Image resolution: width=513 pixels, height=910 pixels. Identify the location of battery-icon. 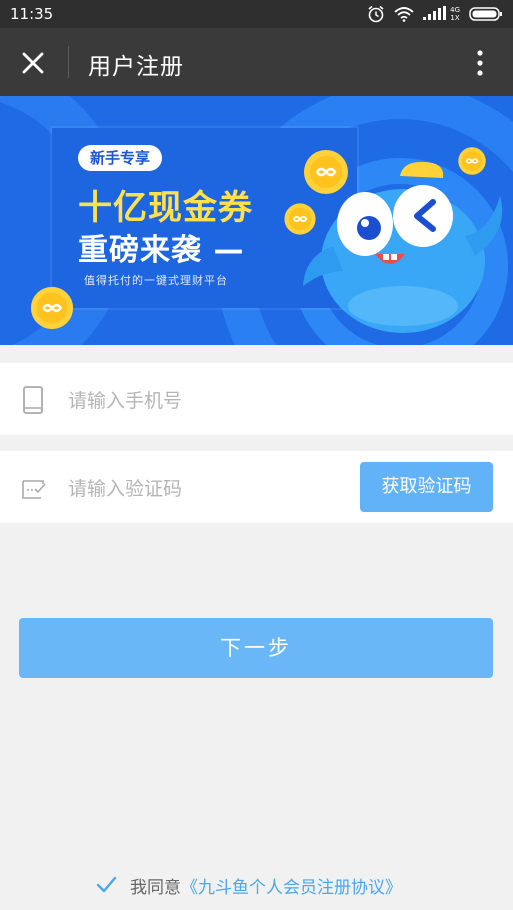
(485, 14).